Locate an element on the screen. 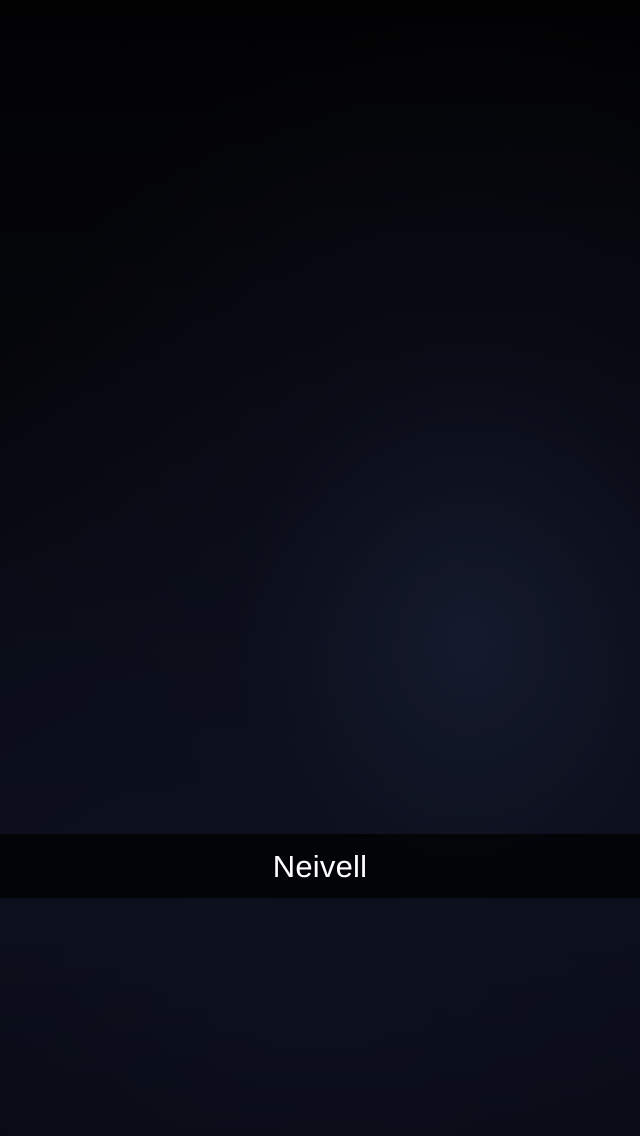 This screenshot has height=1136, width=640. caption-bar: Neivell is located at coordinates (320, 866).